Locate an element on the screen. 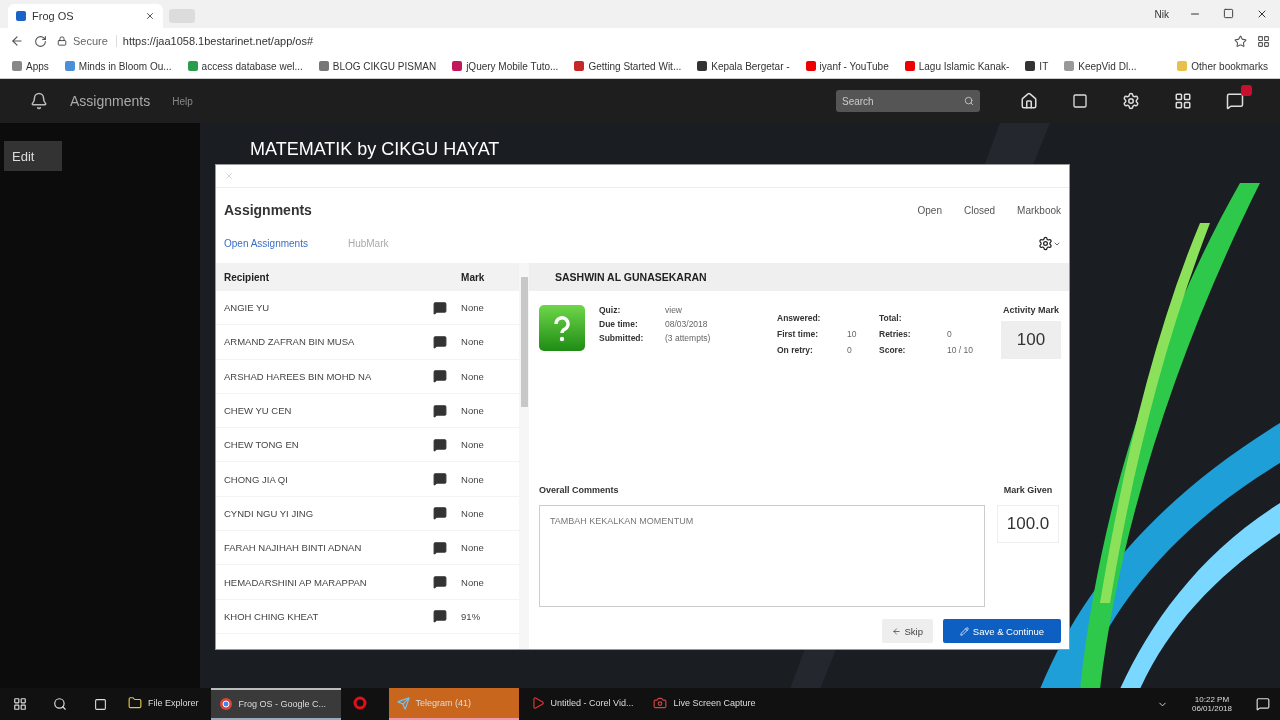  bookmark: Lagu Islamic Kanak- is located at coordinates (957, 66).